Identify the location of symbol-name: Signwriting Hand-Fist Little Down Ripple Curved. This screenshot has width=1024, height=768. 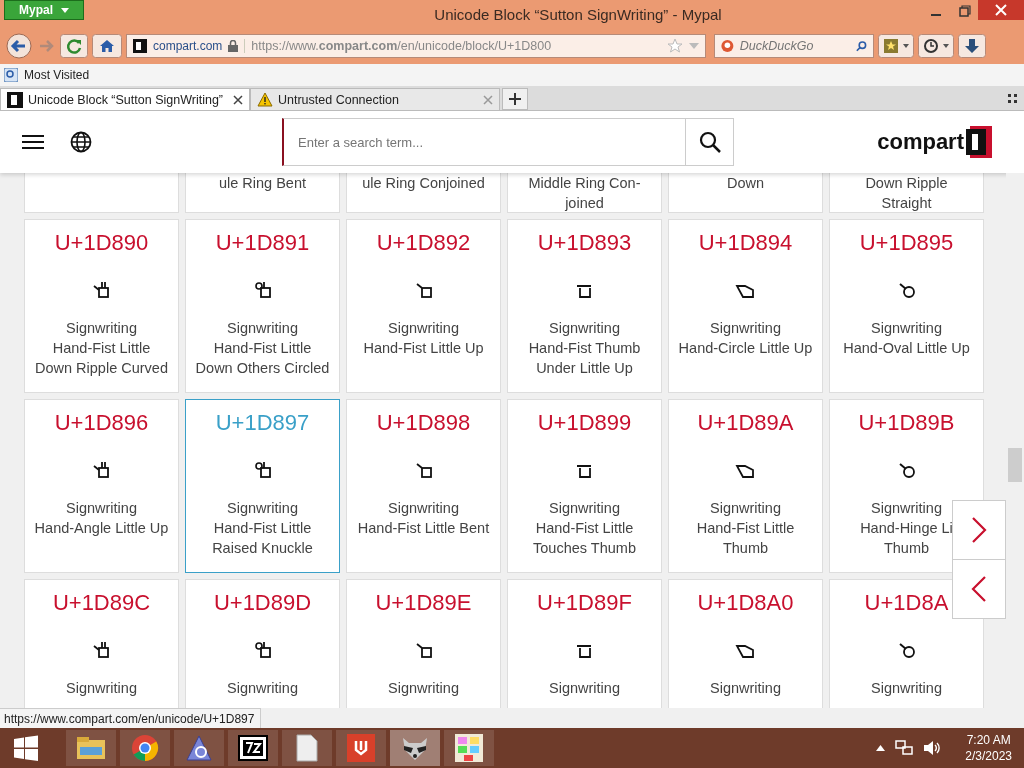
(101, 348).